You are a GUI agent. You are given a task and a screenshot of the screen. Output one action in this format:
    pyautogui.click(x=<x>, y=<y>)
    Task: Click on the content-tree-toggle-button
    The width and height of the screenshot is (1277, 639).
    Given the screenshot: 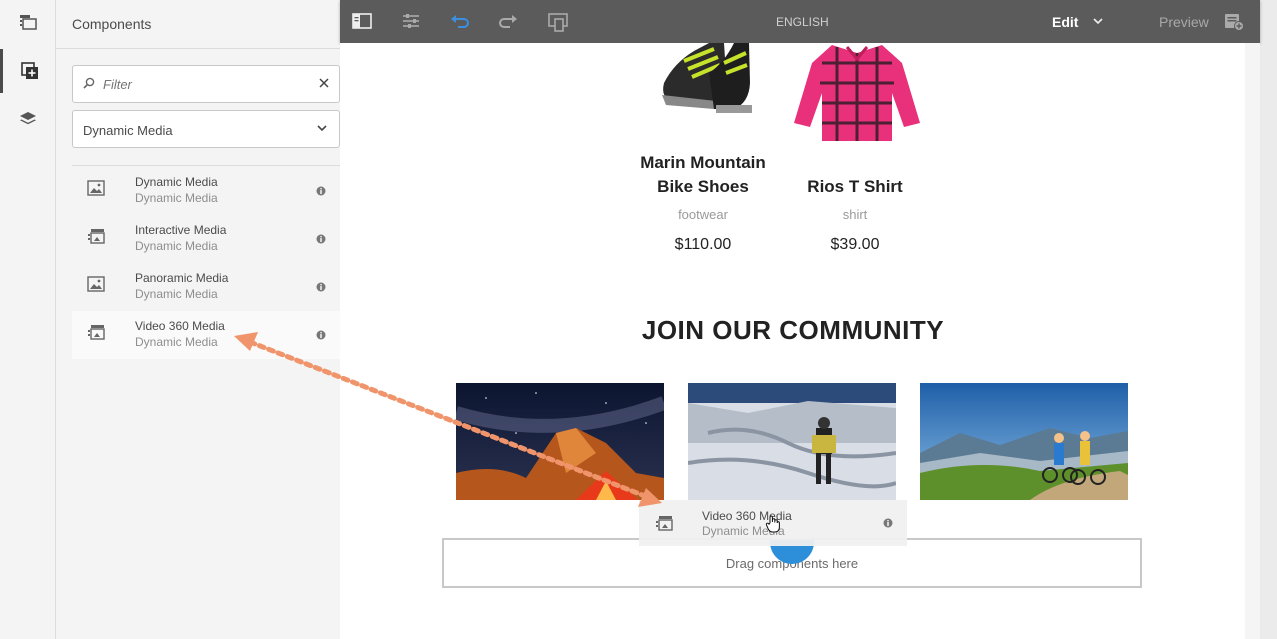 What is the action you would take?
    pyautogui.click(x=28, y=119)
    